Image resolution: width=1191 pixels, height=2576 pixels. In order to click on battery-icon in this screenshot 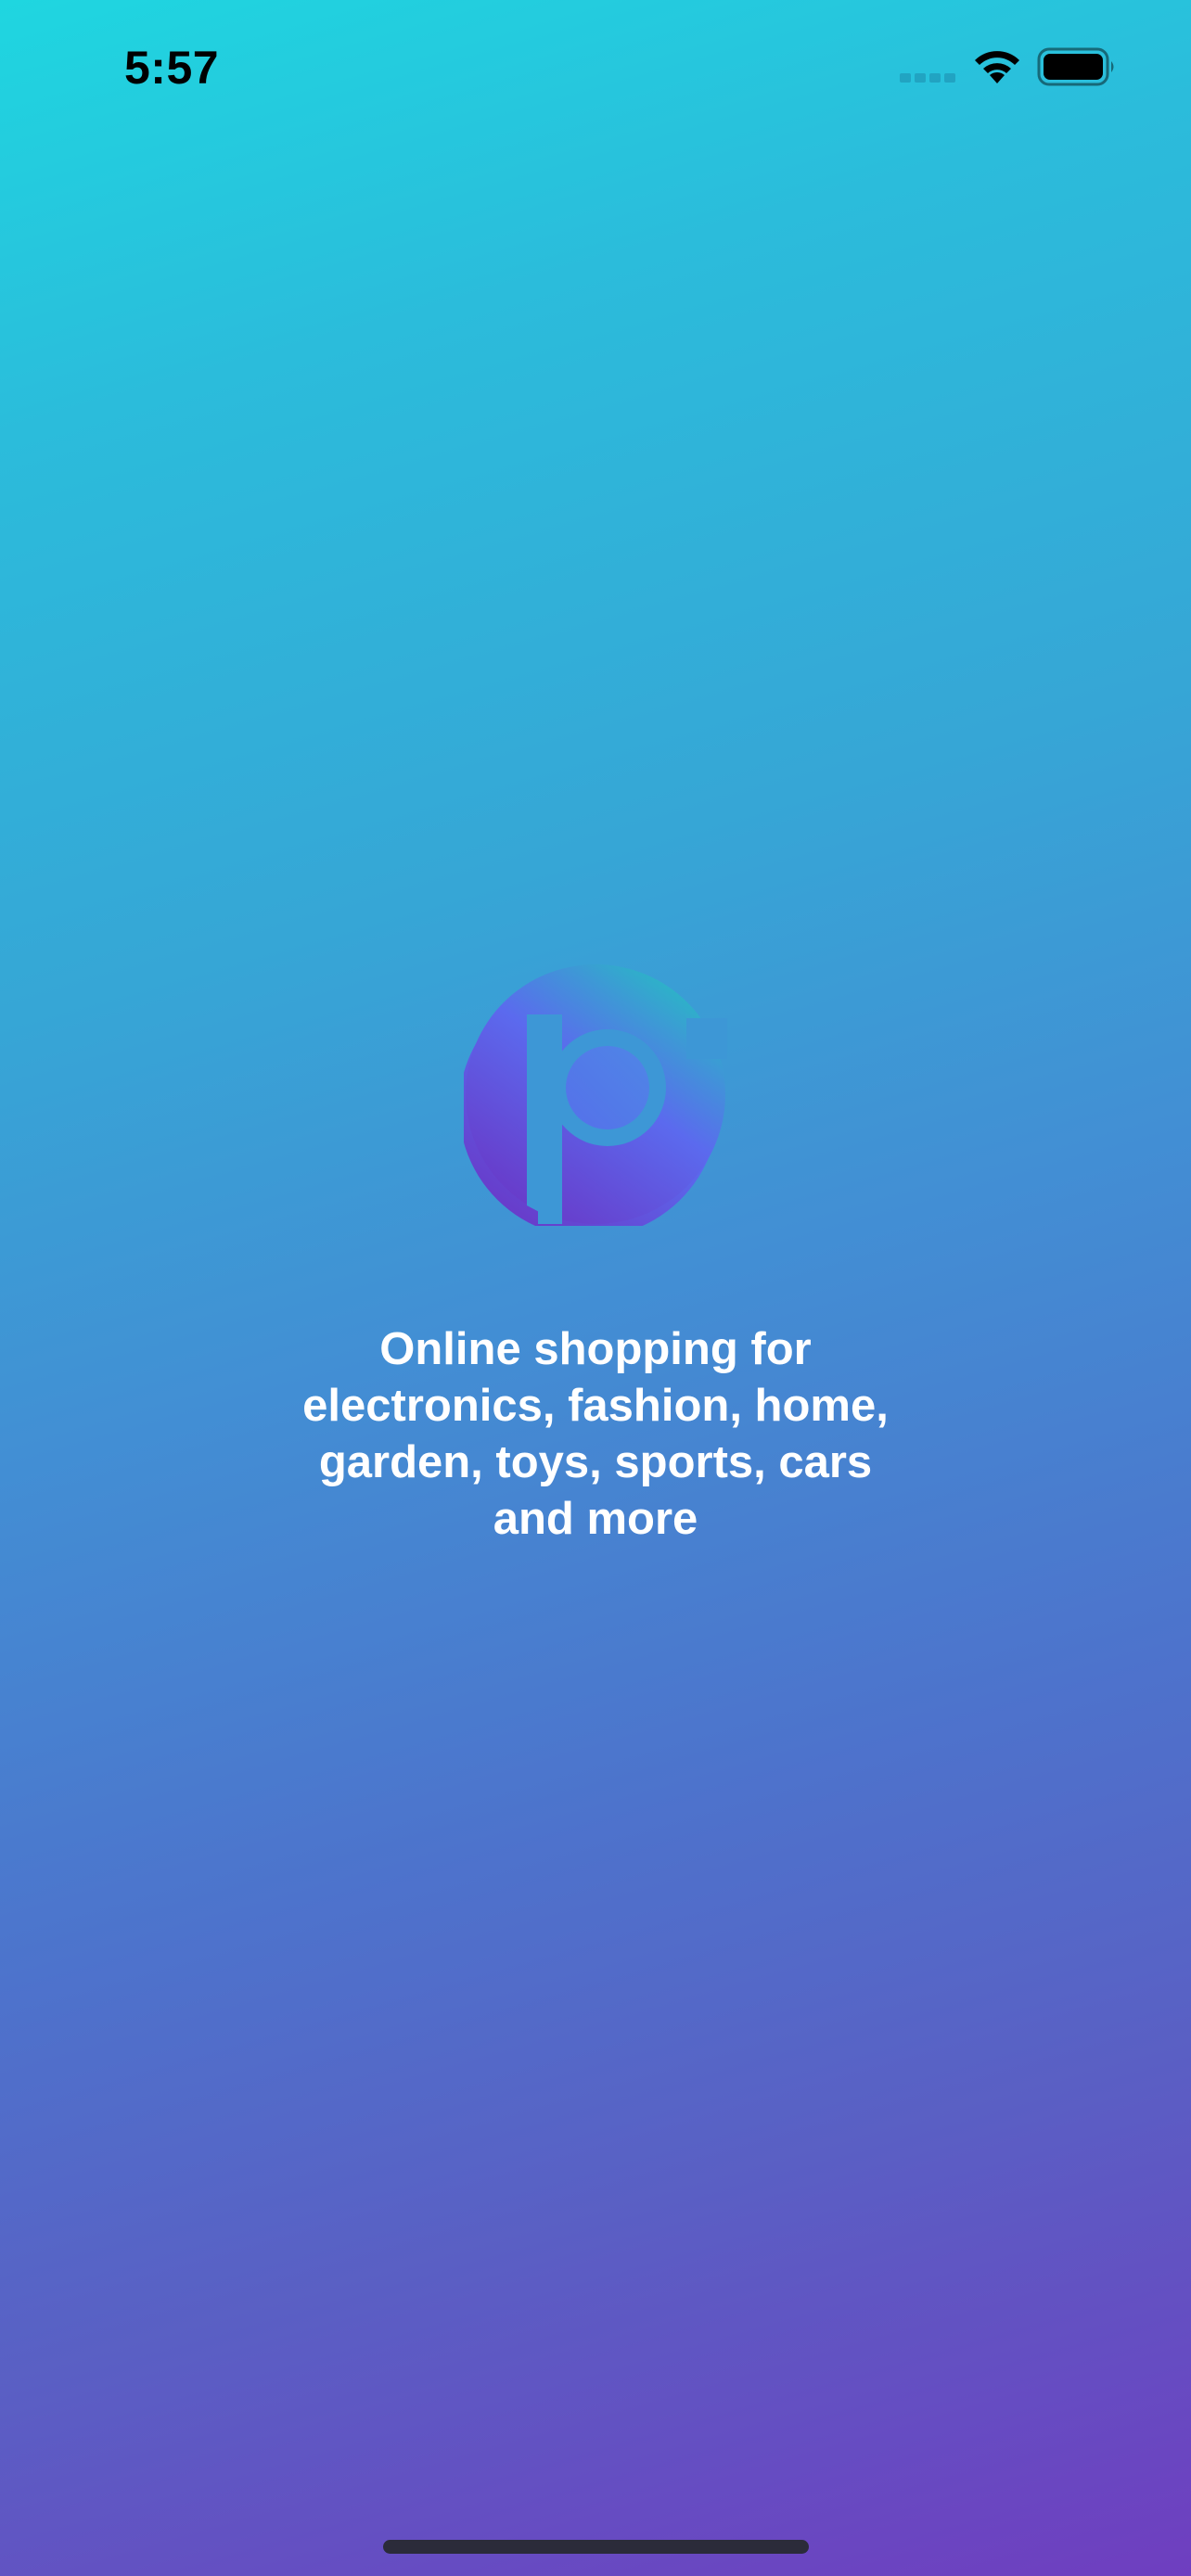, I will do `click(1075, 66)`.